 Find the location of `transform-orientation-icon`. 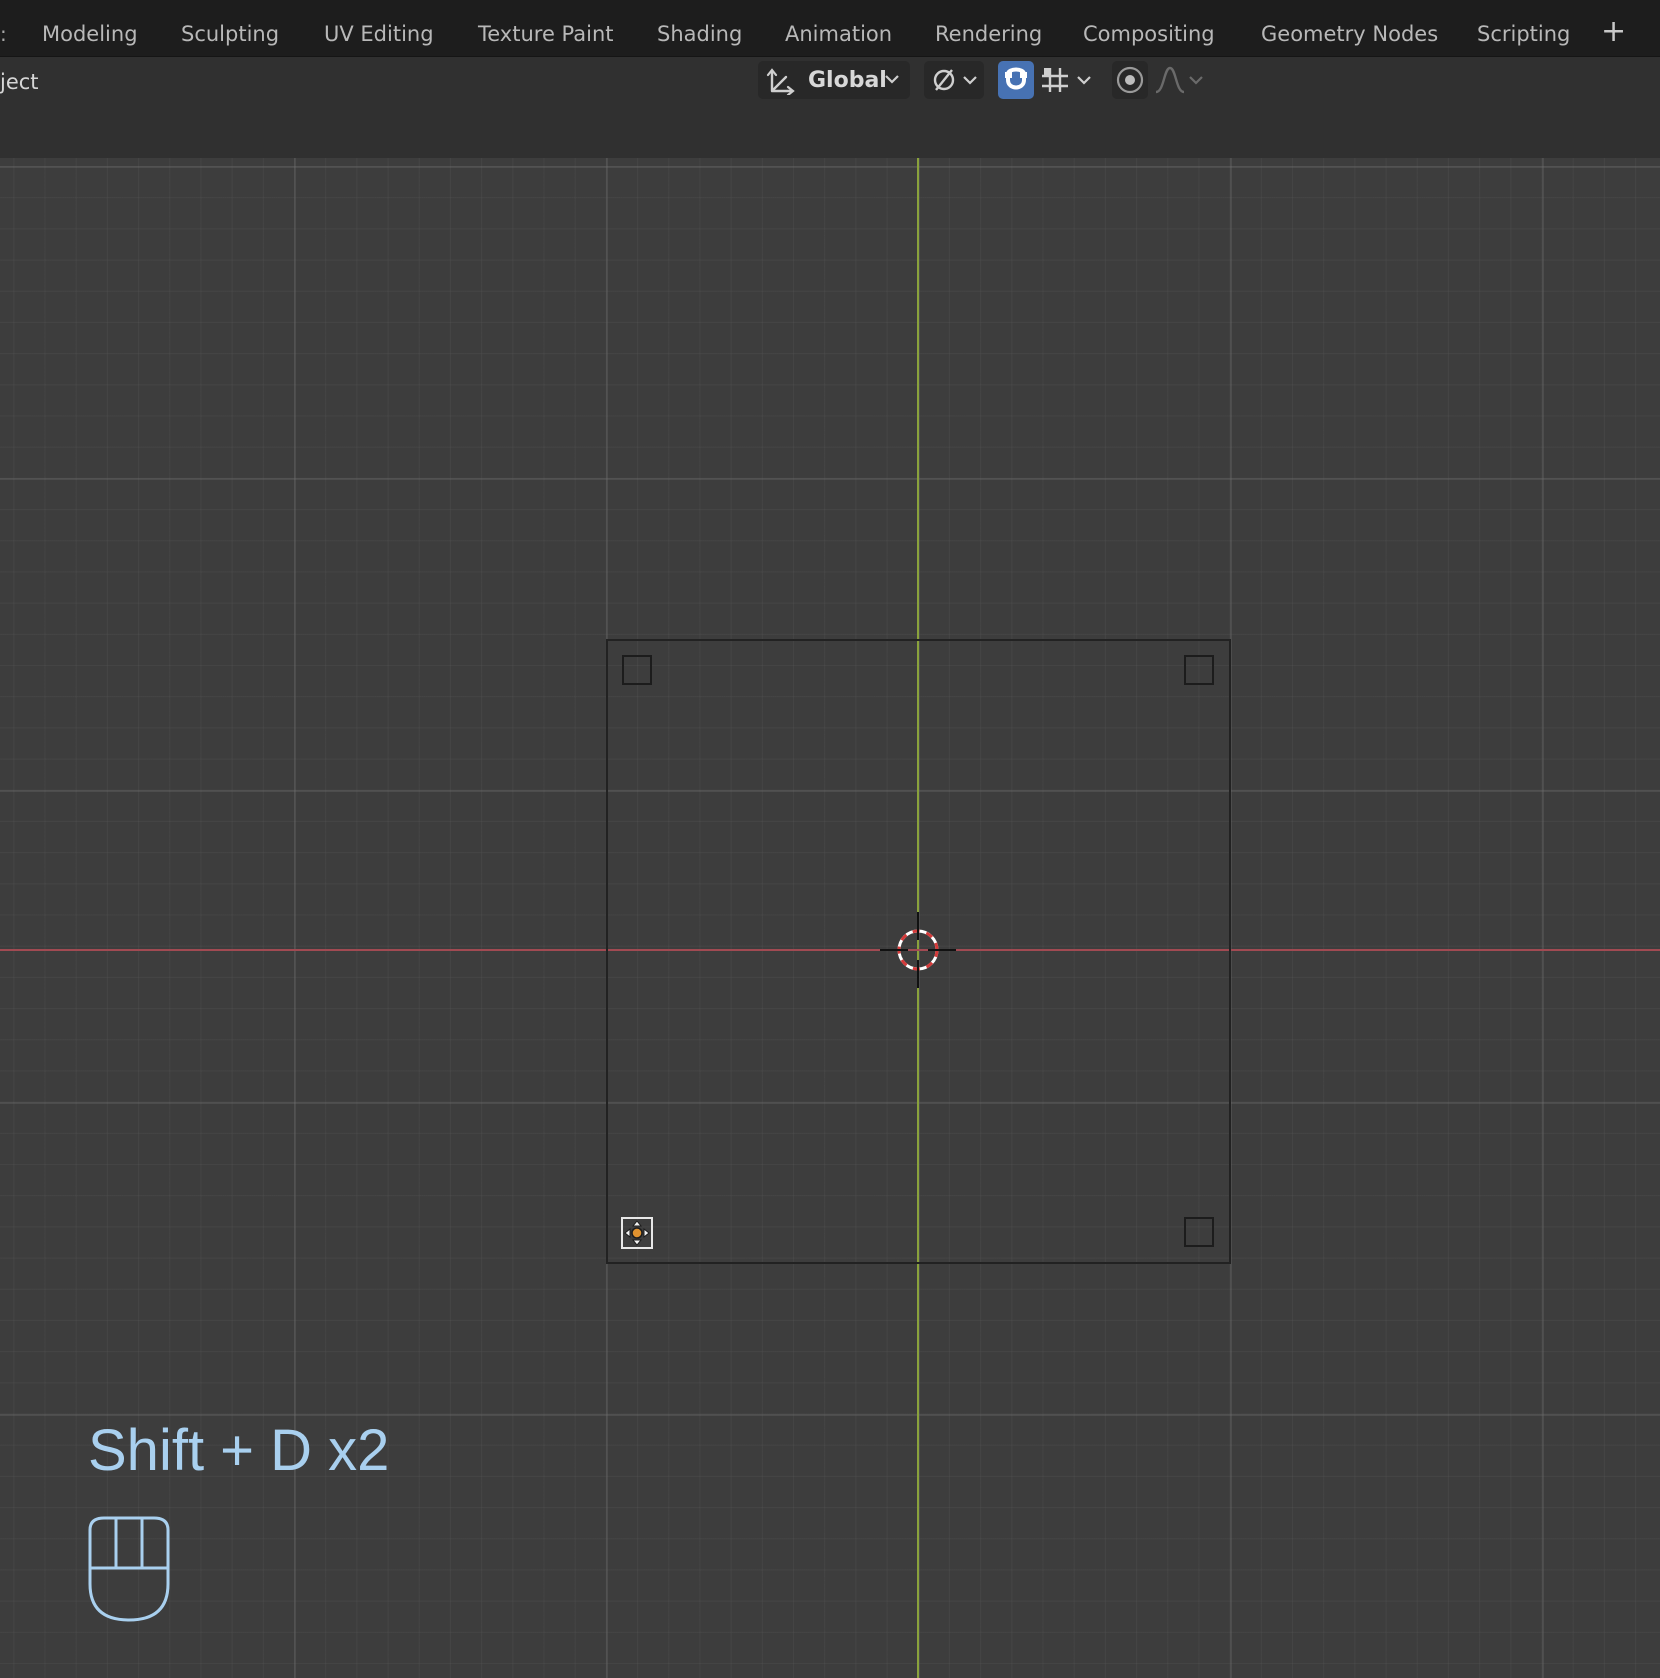

transform-orientation-icon is located at coordinates (780, 81).